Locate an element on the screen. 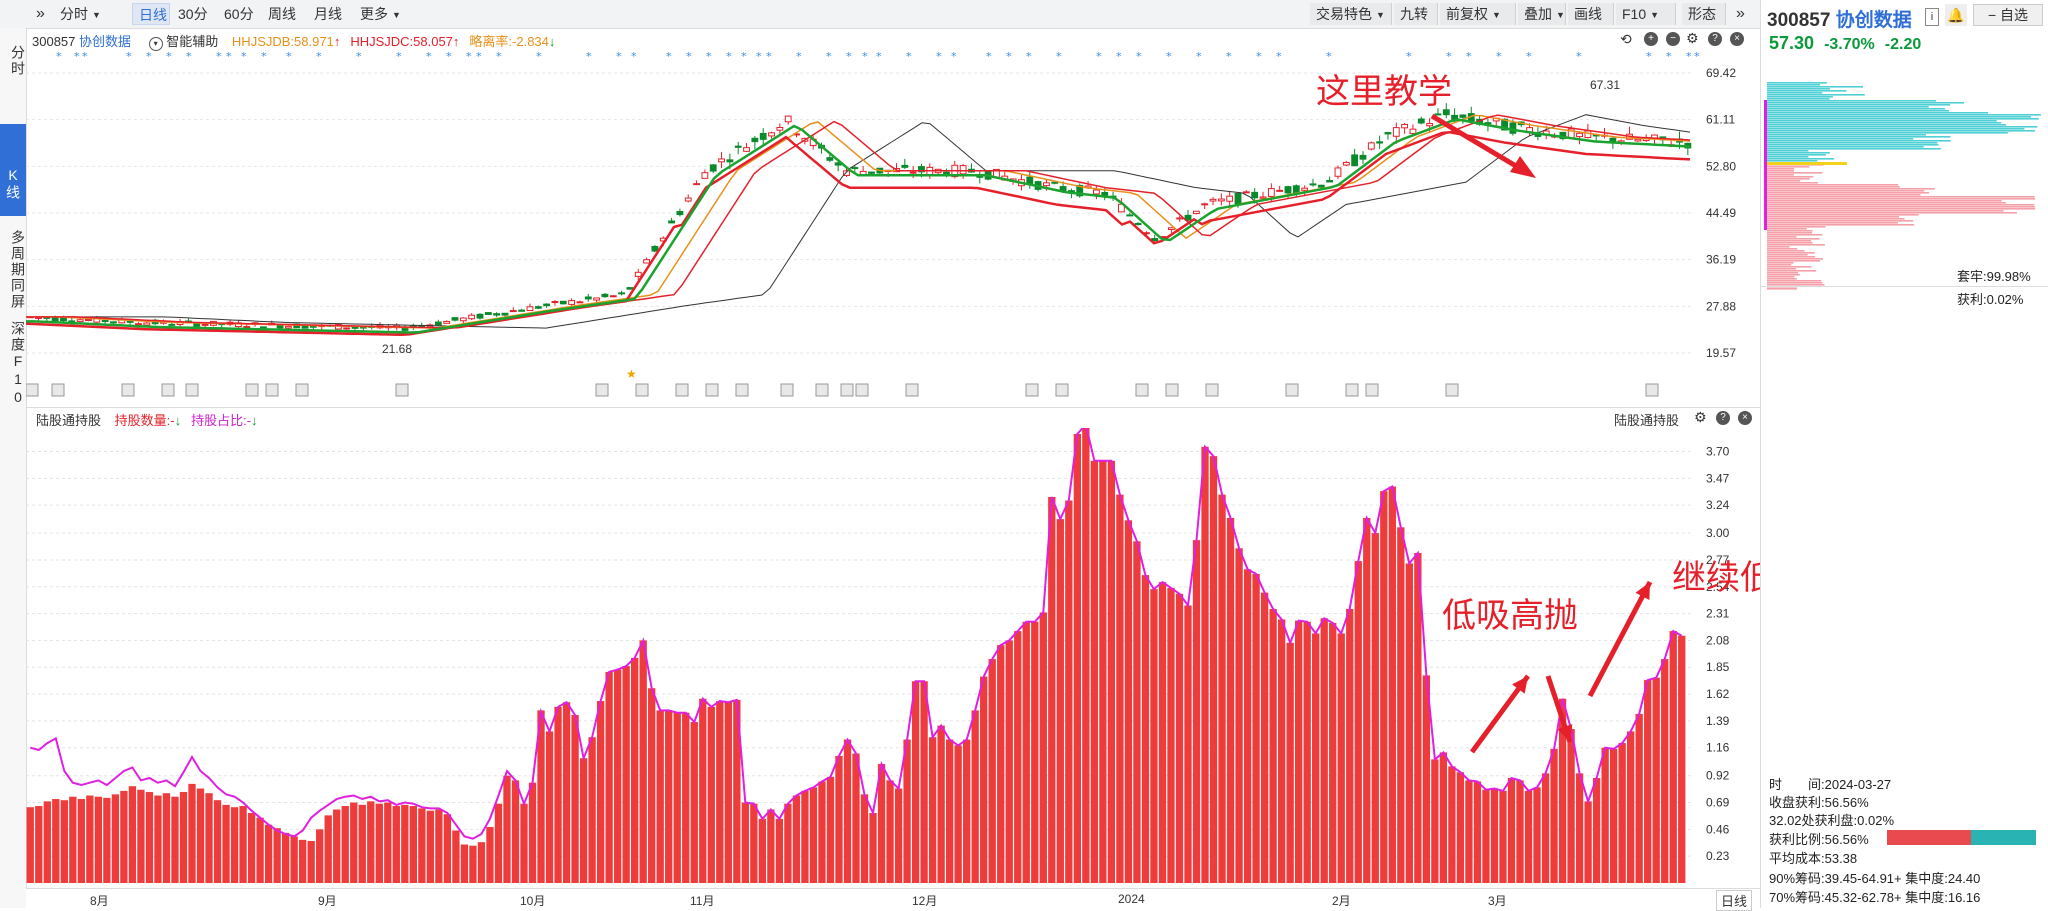 The width and height of the screenshot is (2048, 911). toolbar-right-button-5: F10 ▼ is located at coordinates (1646, 14).